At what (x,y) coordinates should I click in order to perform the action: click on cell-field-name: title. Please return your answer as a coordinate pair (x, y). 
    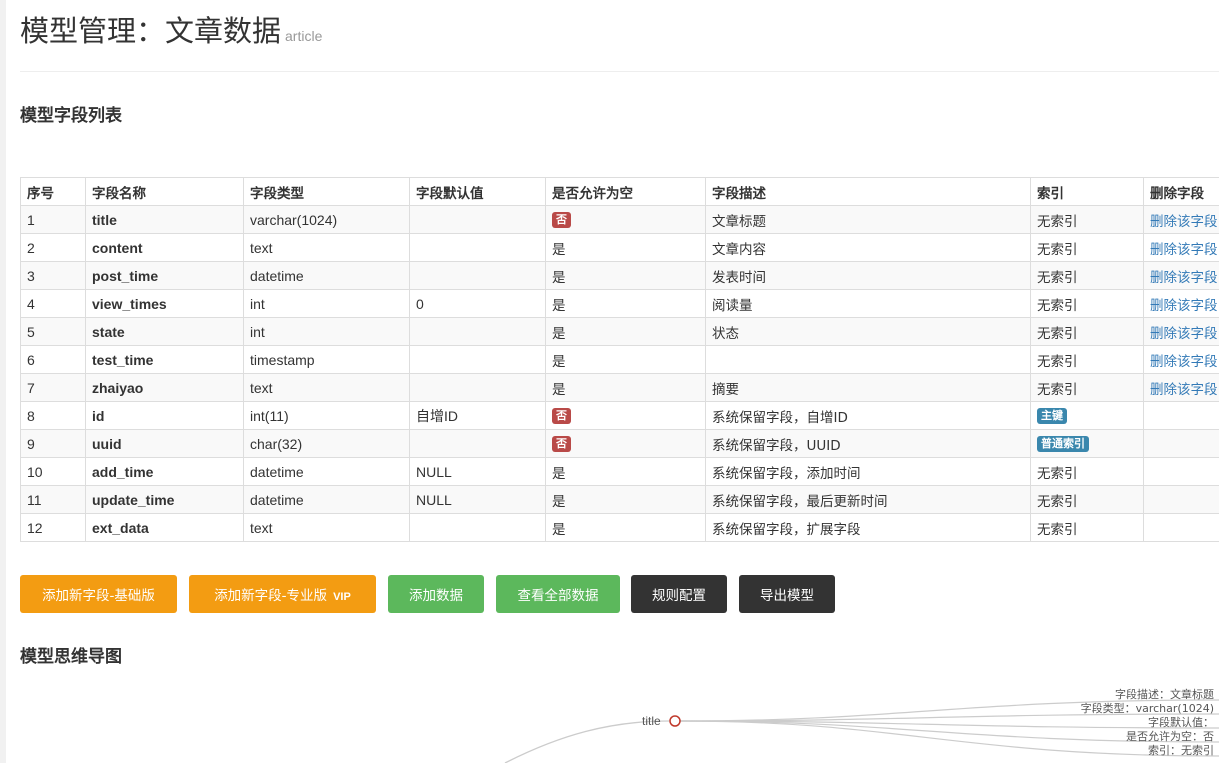
    Looking at the image, I should click on (164, 219).